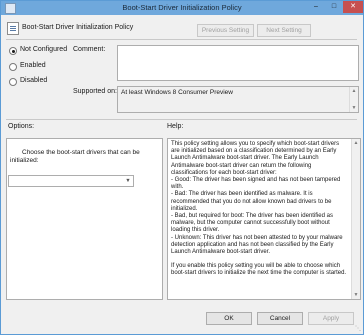 The image size is (364, 335). I want to click on comment-textarea, so click(238, 63).